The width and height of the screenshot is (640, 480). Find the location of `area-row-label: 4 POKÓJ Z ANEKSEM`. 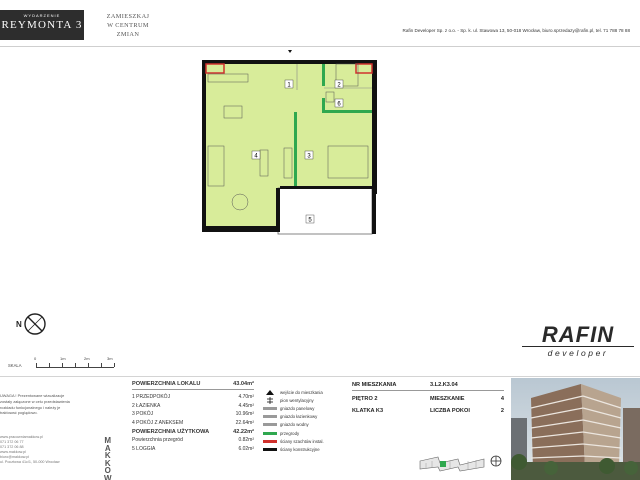

area-row-label: 4 POKÓJ Z ANEKSEM is located at coordinates (158, 423).